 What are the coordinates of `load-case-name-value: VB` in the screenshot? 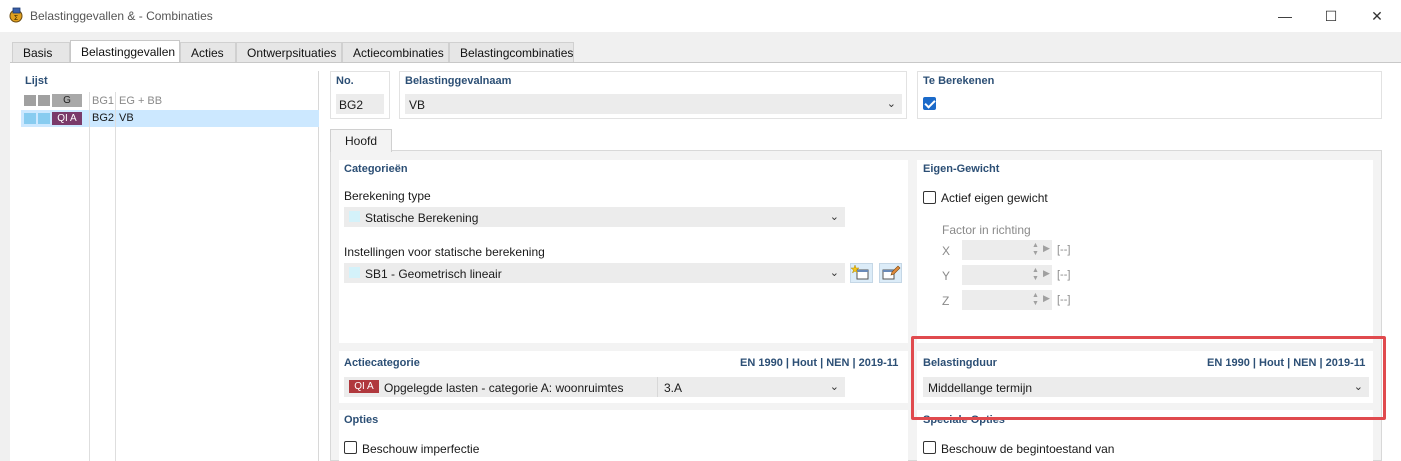 It's located at (417, 105).